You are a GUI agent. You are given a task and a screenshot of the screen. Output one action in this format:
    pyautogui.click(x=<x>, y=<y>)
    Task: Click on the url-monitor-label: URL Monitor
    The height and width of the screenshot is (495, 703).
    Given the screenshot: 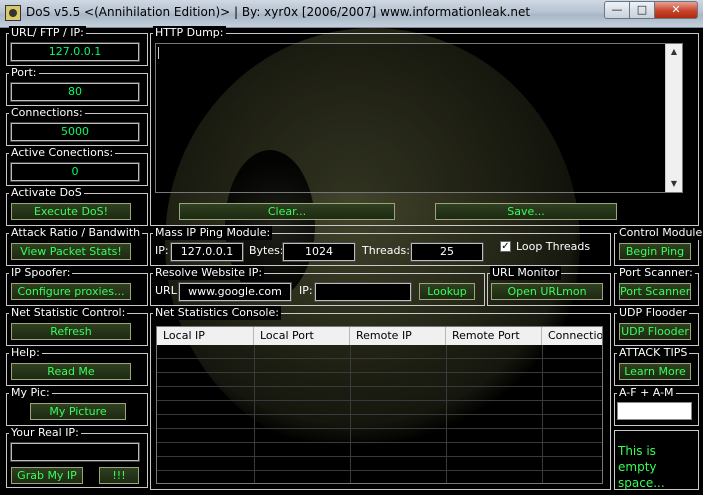 What is the action you would take?
    pyautogui.click(x=526, y=273)
    